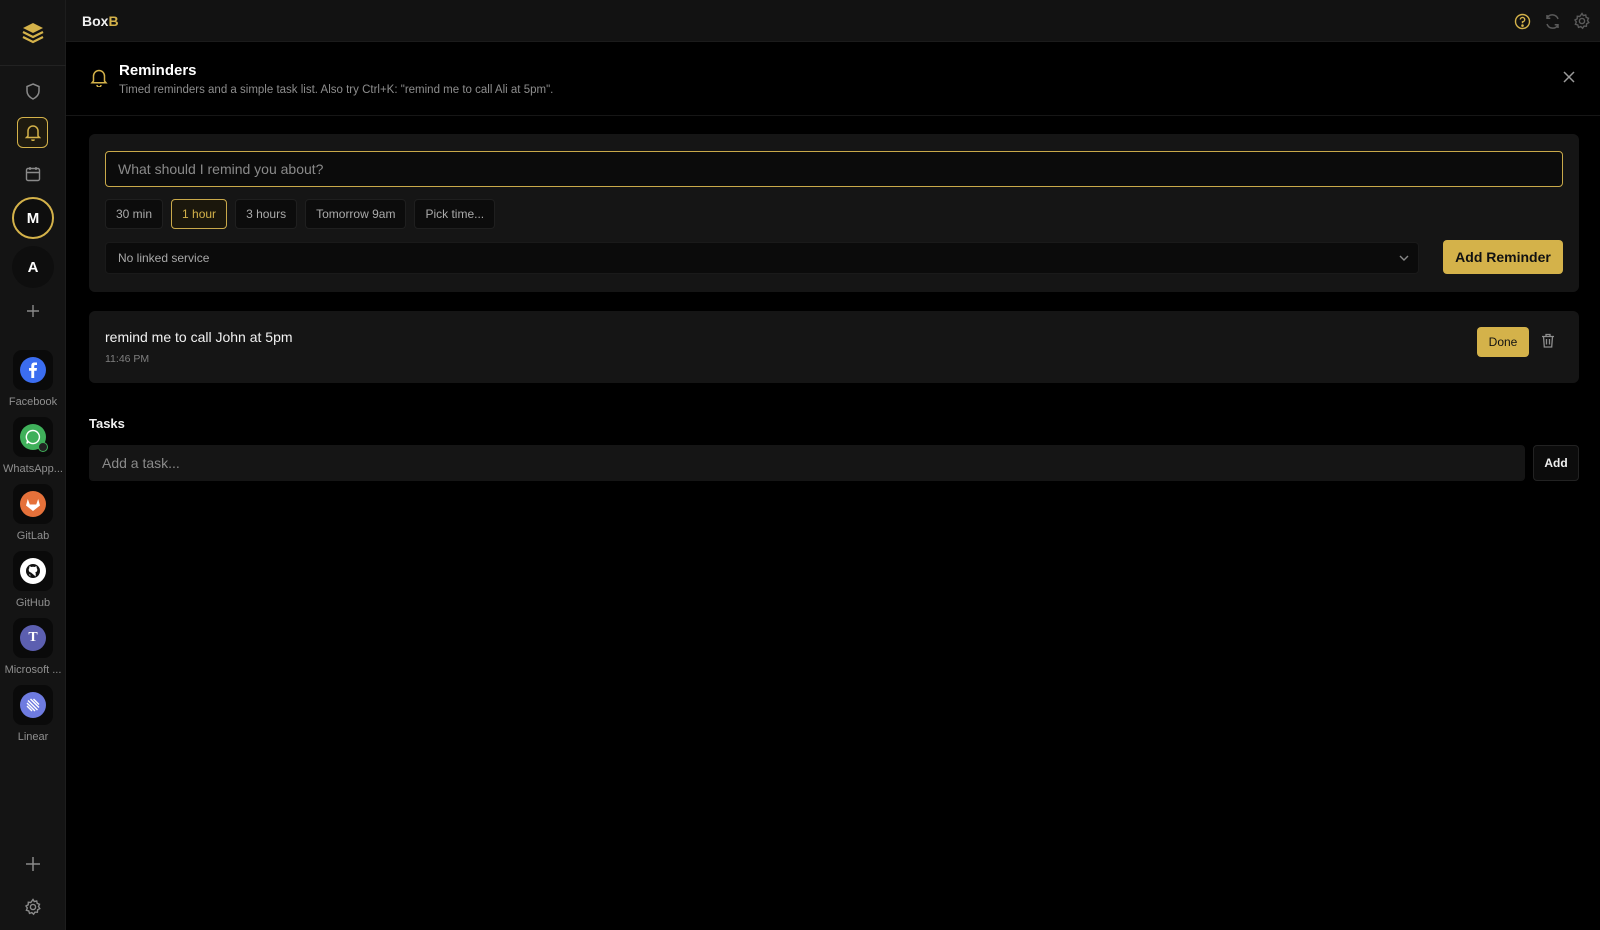  I want to click on workspace-m: M, so click(33, 218).